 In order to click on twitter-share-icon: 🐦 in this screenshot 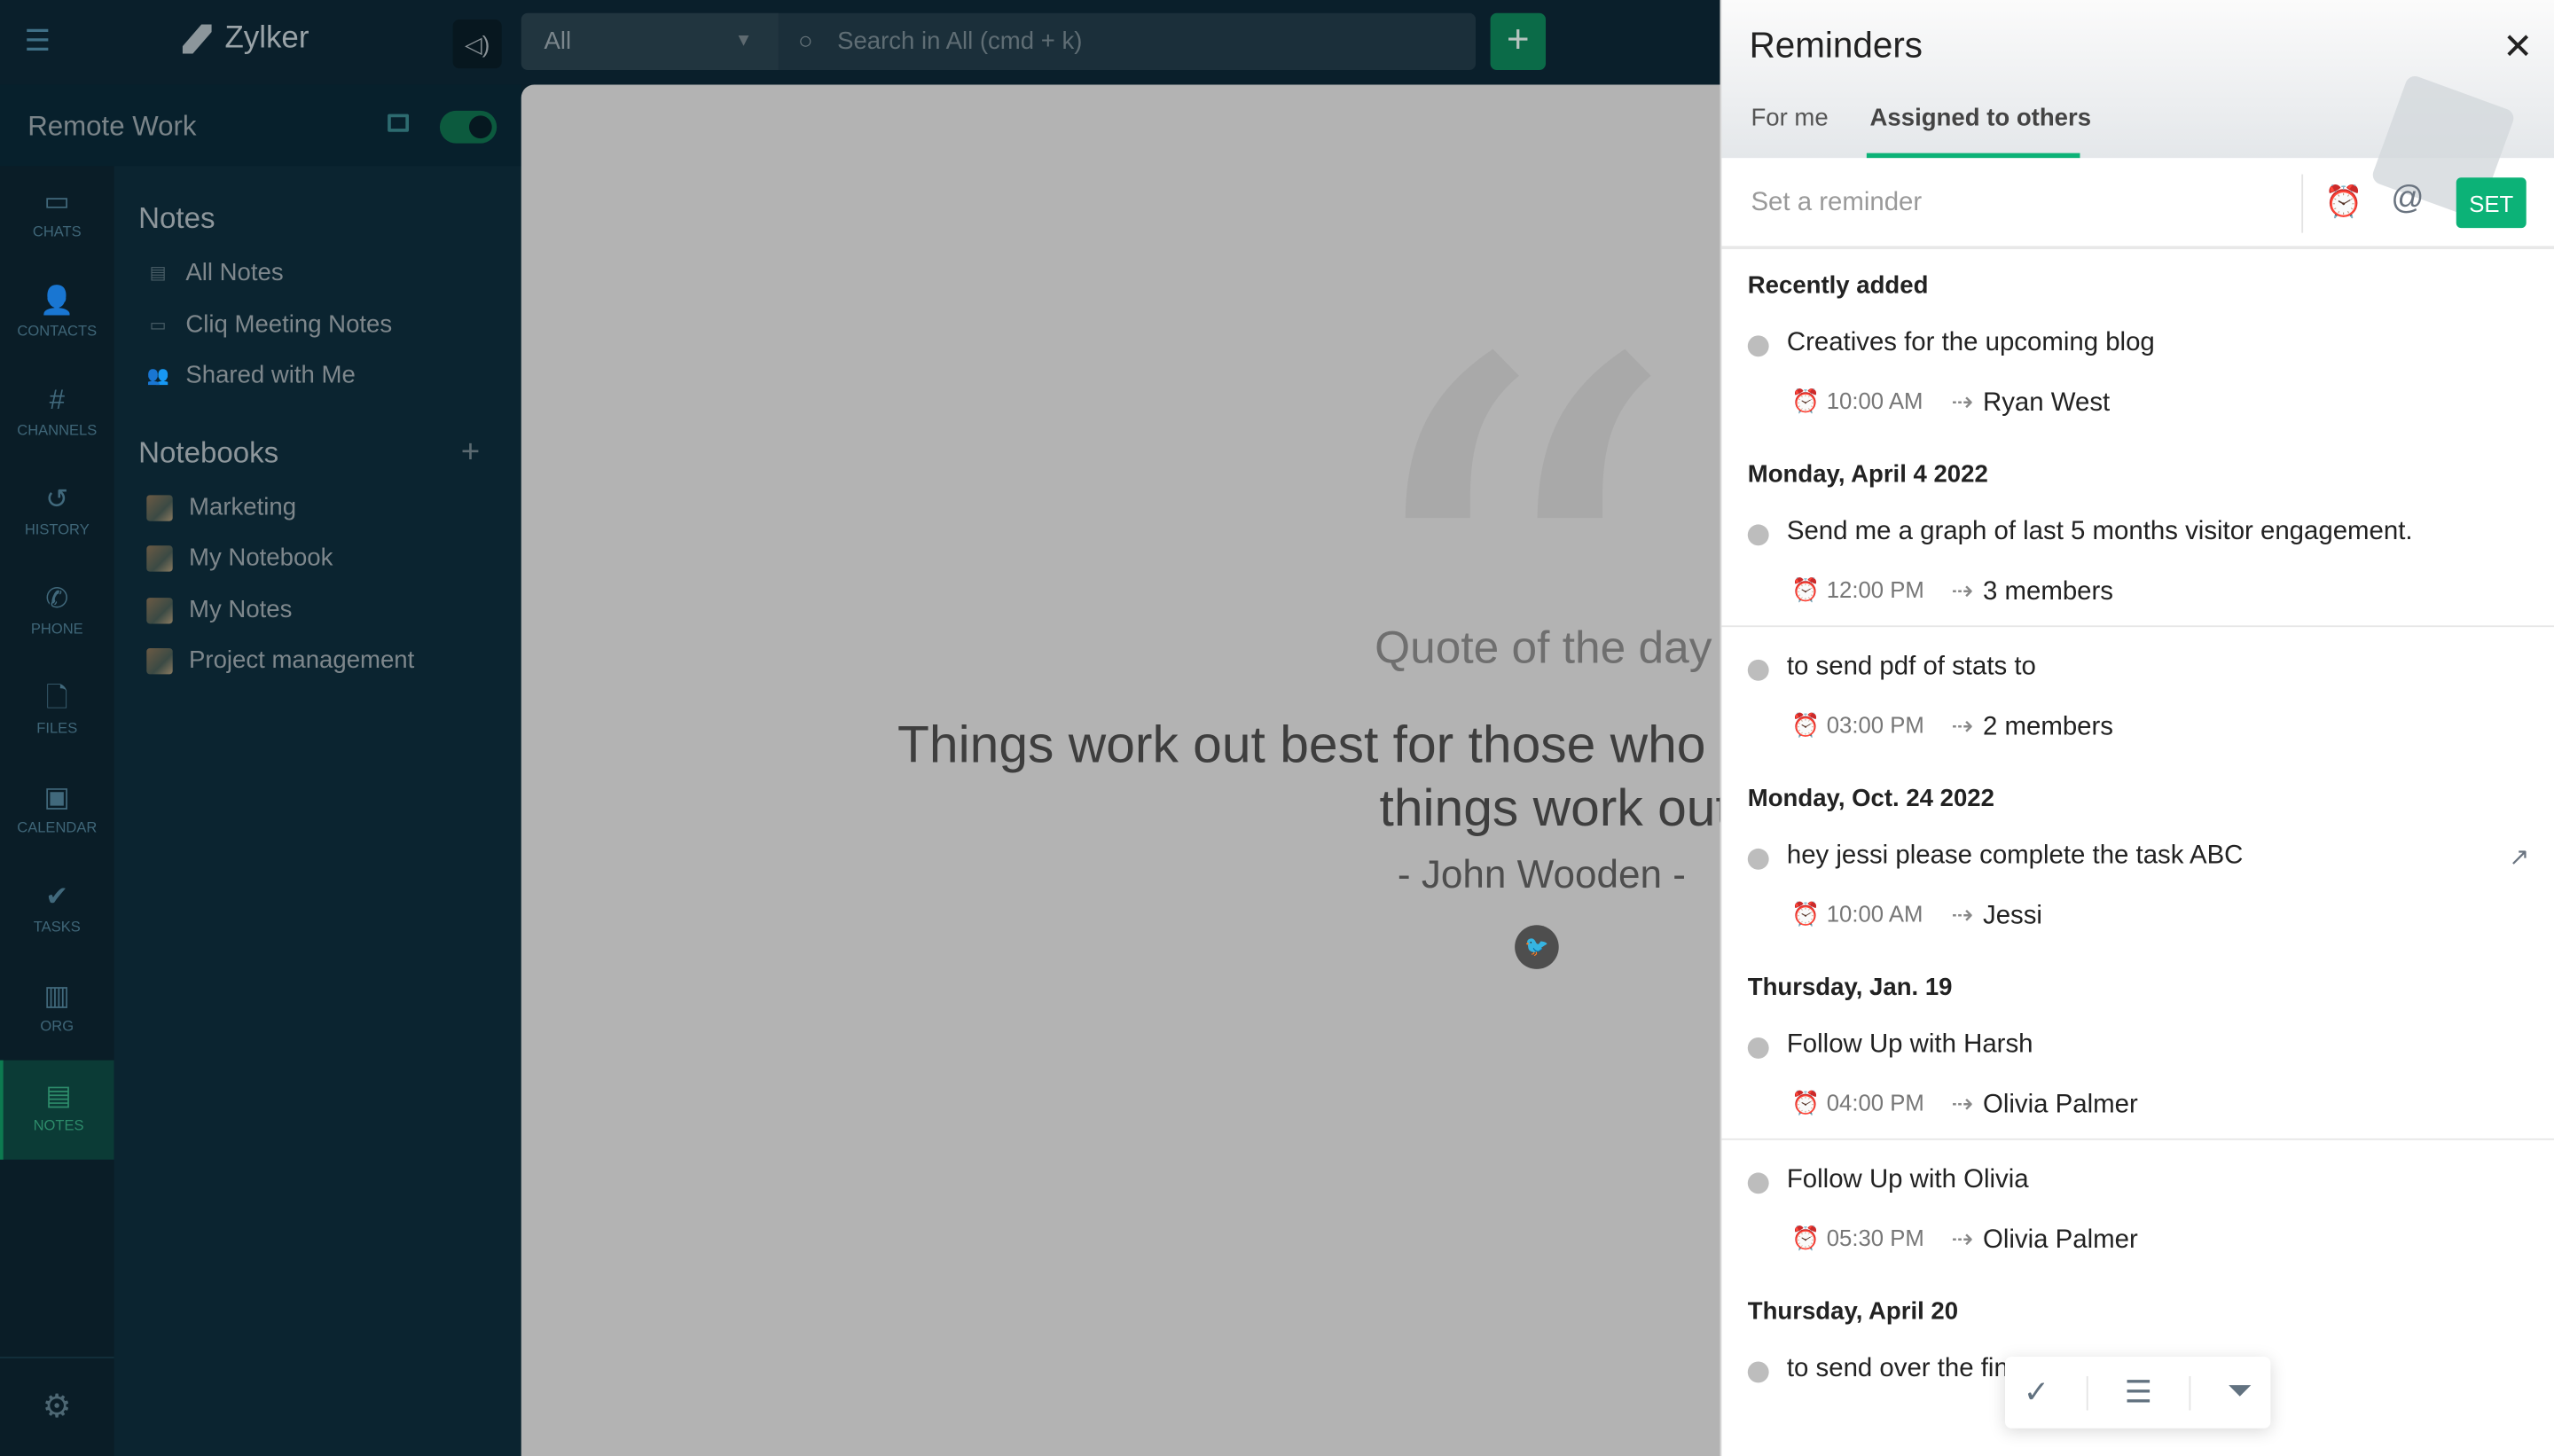, I will do `click(1537, 947)`.